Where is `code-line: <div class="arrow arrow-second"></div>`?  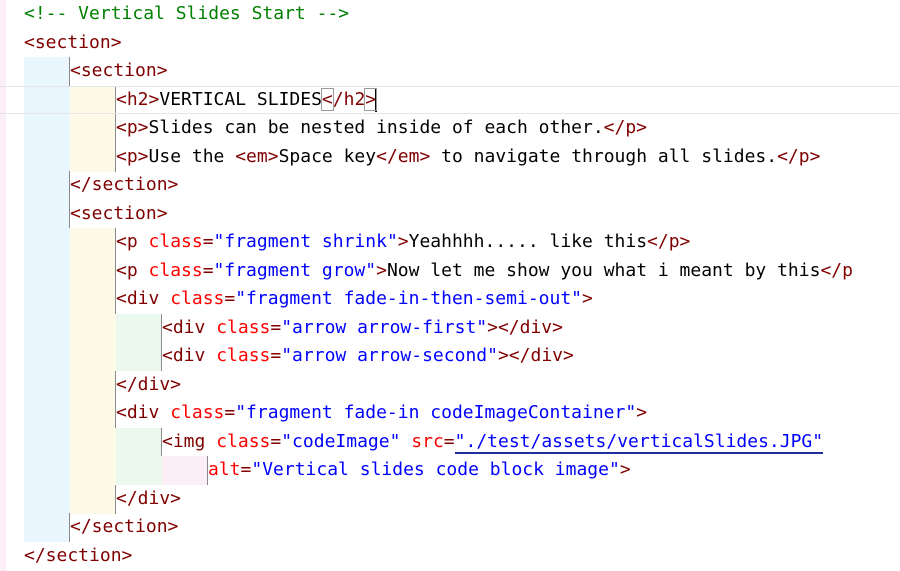 code-line: <div class="arrow arrow-second"></div> is located at coordinates (368, 356).